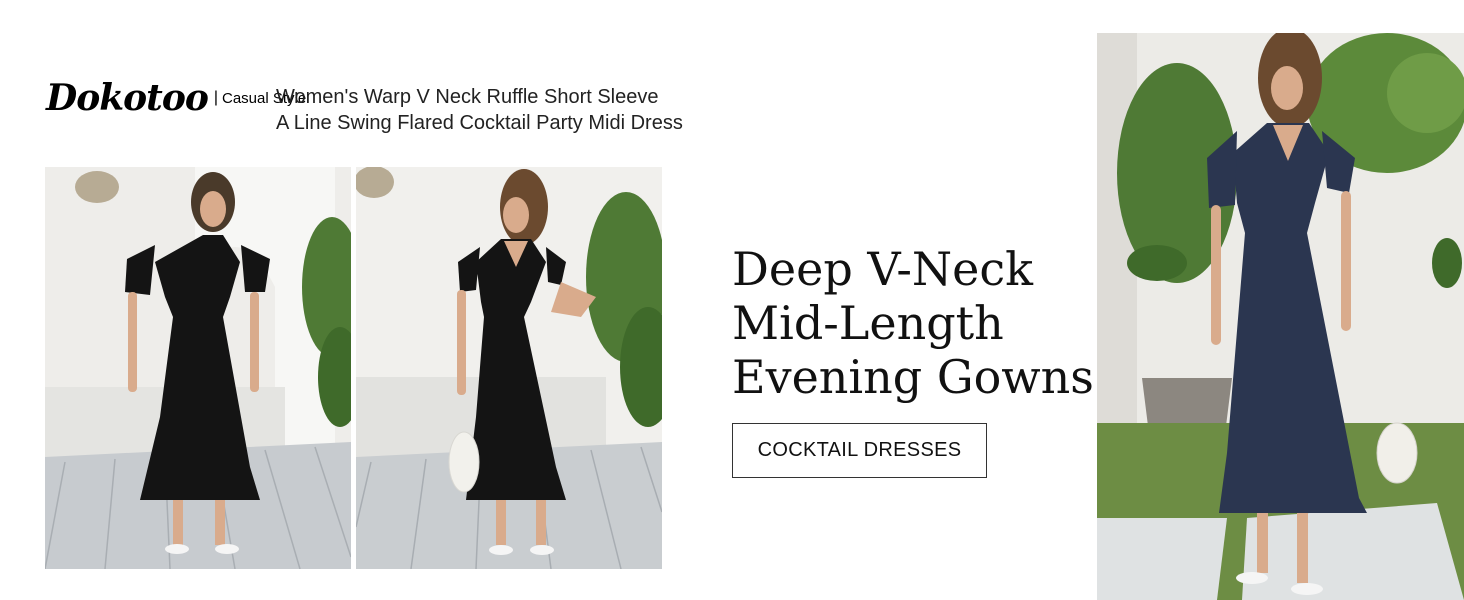  I want to click on product-photo-back-view, so click(198, 368).